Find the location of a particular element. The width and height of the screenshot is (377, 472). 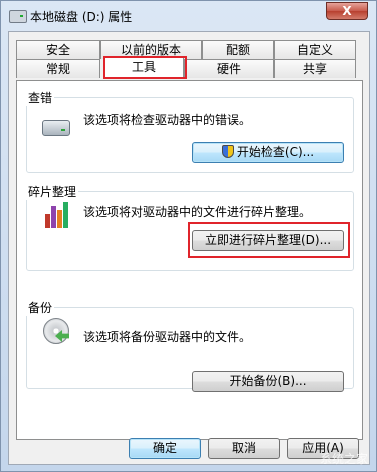

close-button: X is located at coordinates (347, 11).